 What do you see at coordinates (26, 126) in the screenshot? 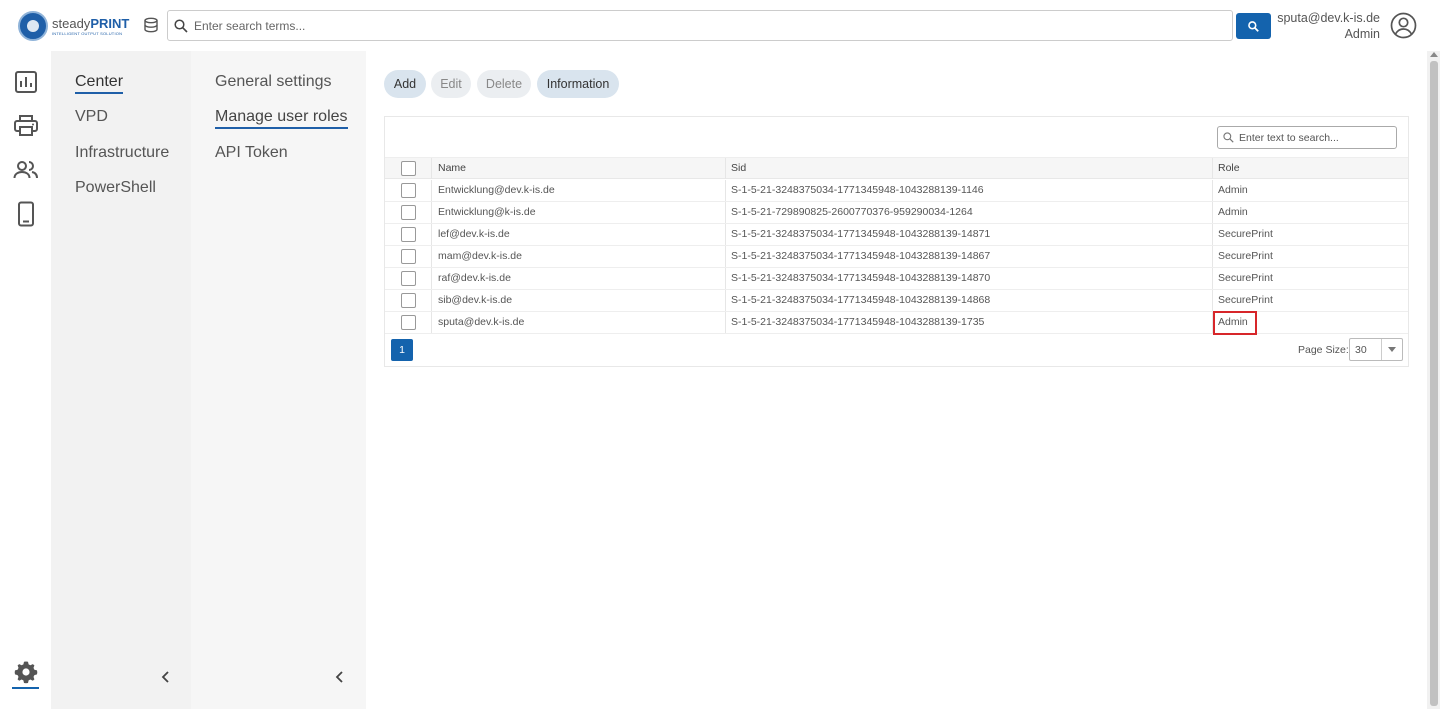
I see `printer-icon` at bounding box center [26, 126].